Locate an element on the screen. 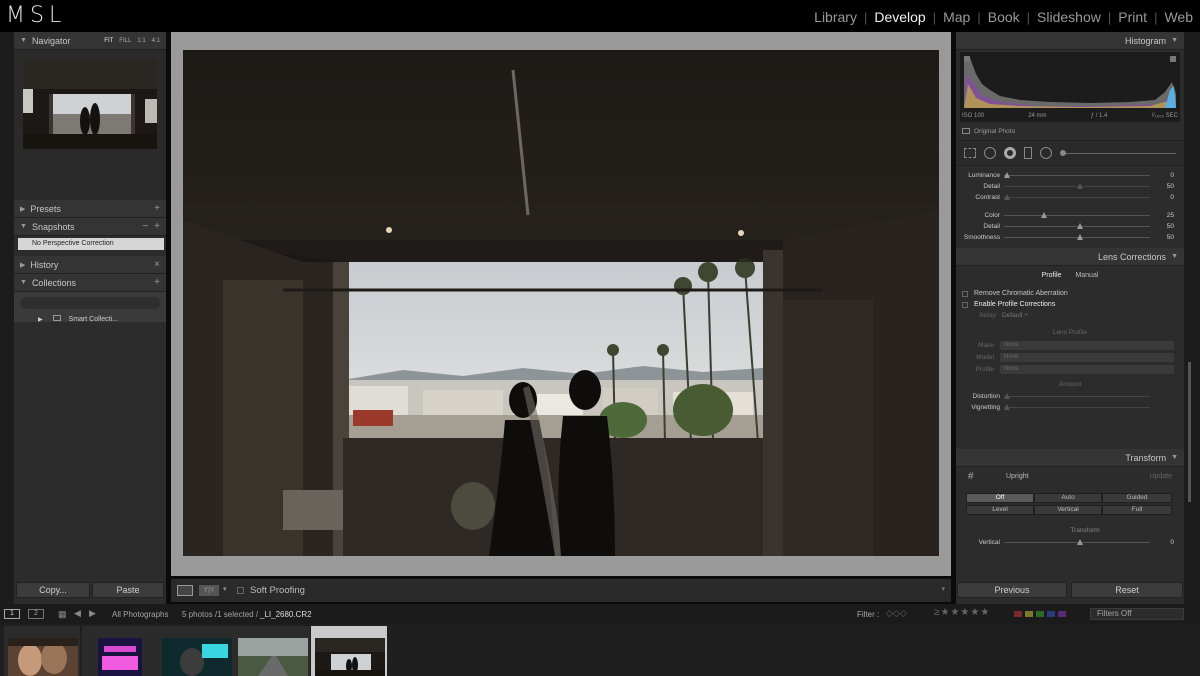 The image size is (1200, 676). secondary-window-button: 2 is located at coordinates (36, 614).